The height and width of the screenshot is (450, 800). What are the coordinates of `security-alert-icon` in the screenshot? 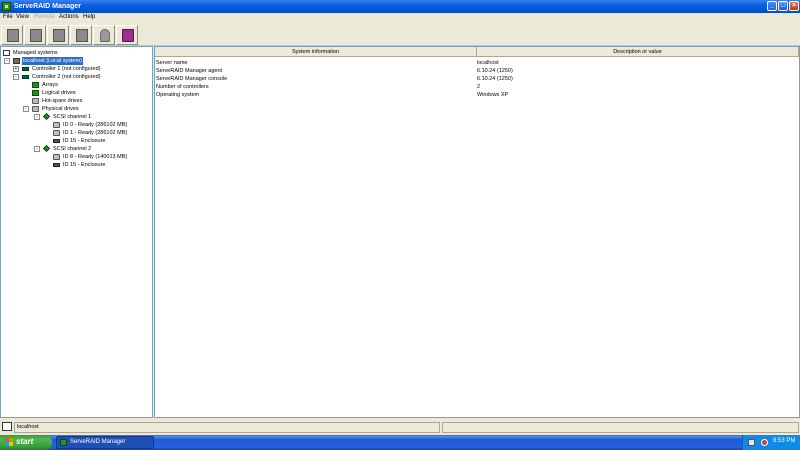 It's located at (764, 442).